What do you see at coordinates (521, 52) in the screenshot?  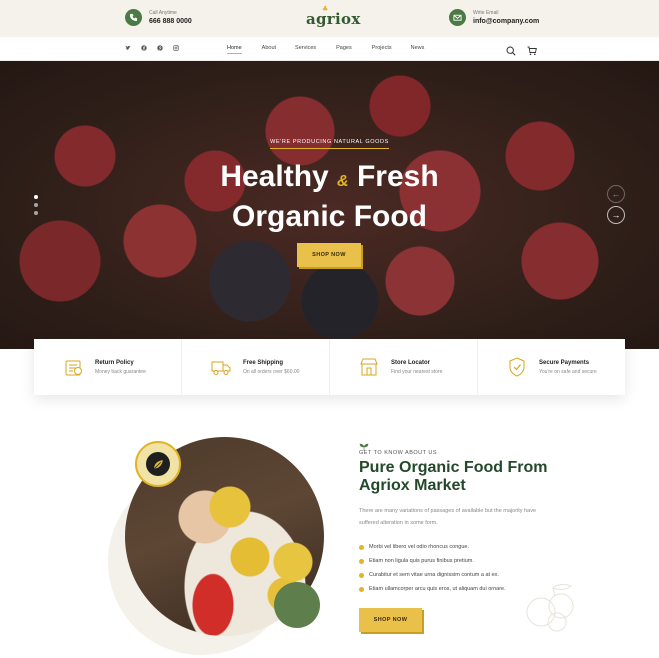 I see `nav-actions` at bounding box center [521, 52].